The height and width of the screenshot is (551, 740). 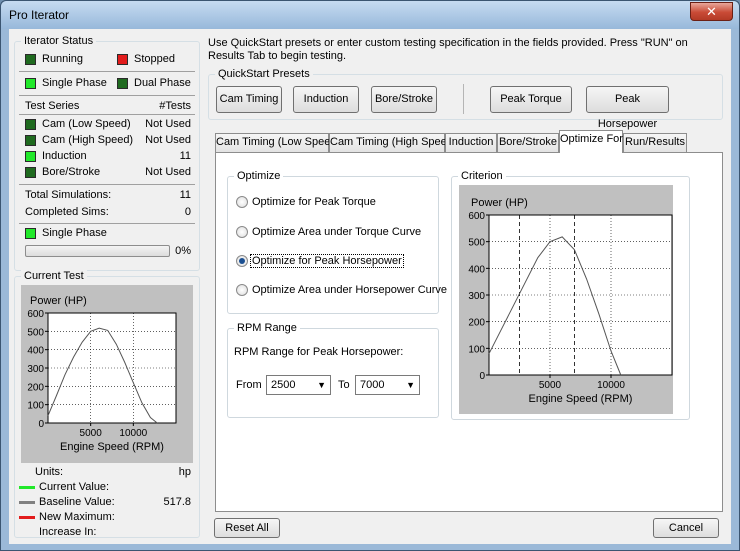 What do you see at coordinates (35, 314) in the screenshot?
I see `y-tick-label: 600` at bounding box center [35, 314].